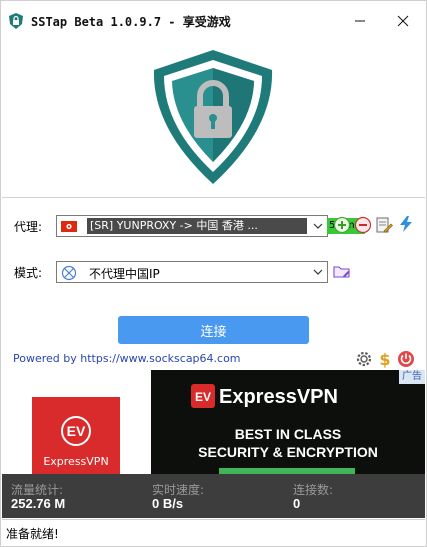 The height and width of the screenshot is (547, 427). I want to click on mode-select: 不代理中国IP, so click(192, 272).